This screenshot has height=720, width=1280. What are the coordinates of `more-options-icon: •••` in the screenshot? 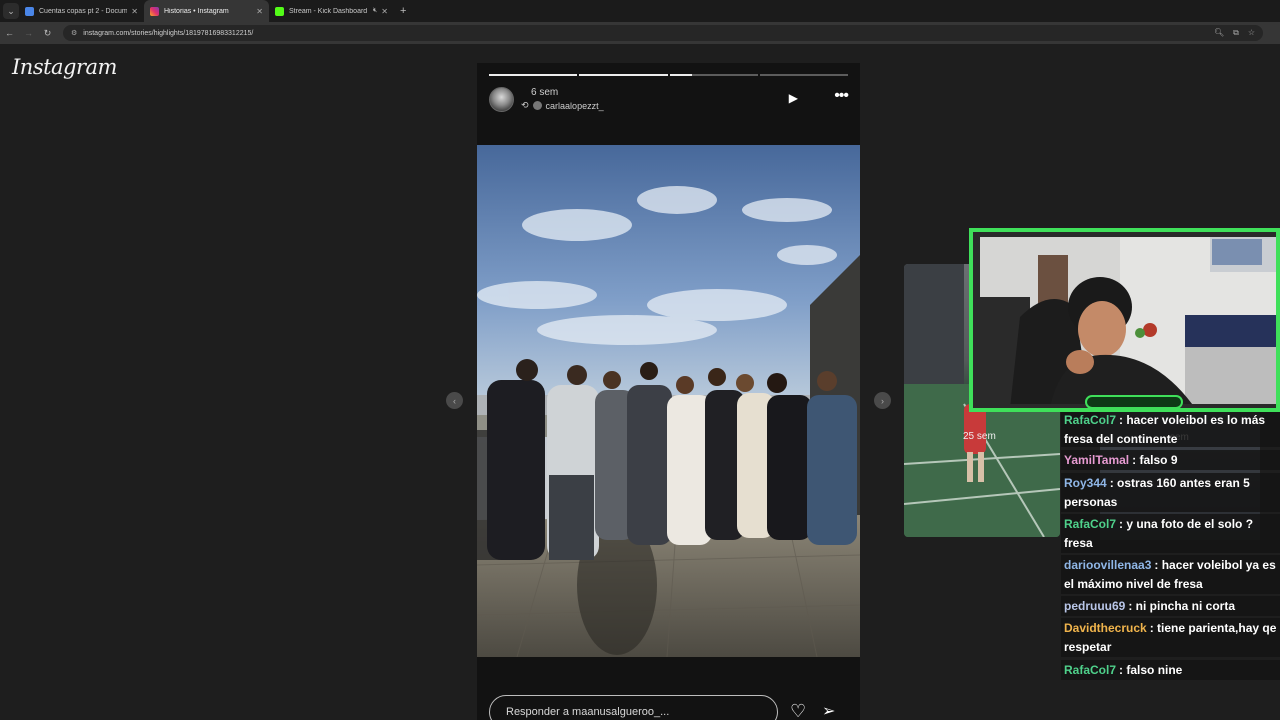 It's located at (841, 96).